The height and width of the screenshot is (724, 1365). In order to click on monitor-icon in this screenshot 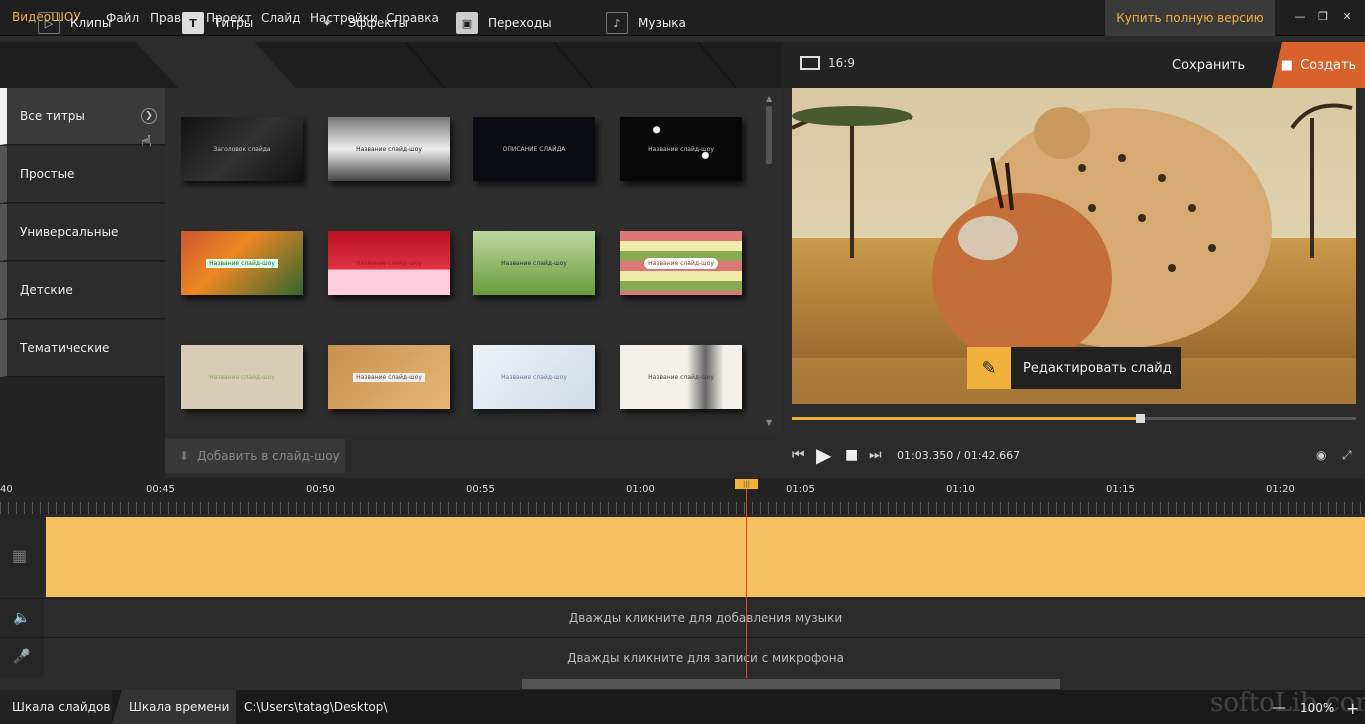, I will do `click(810, 63)`.